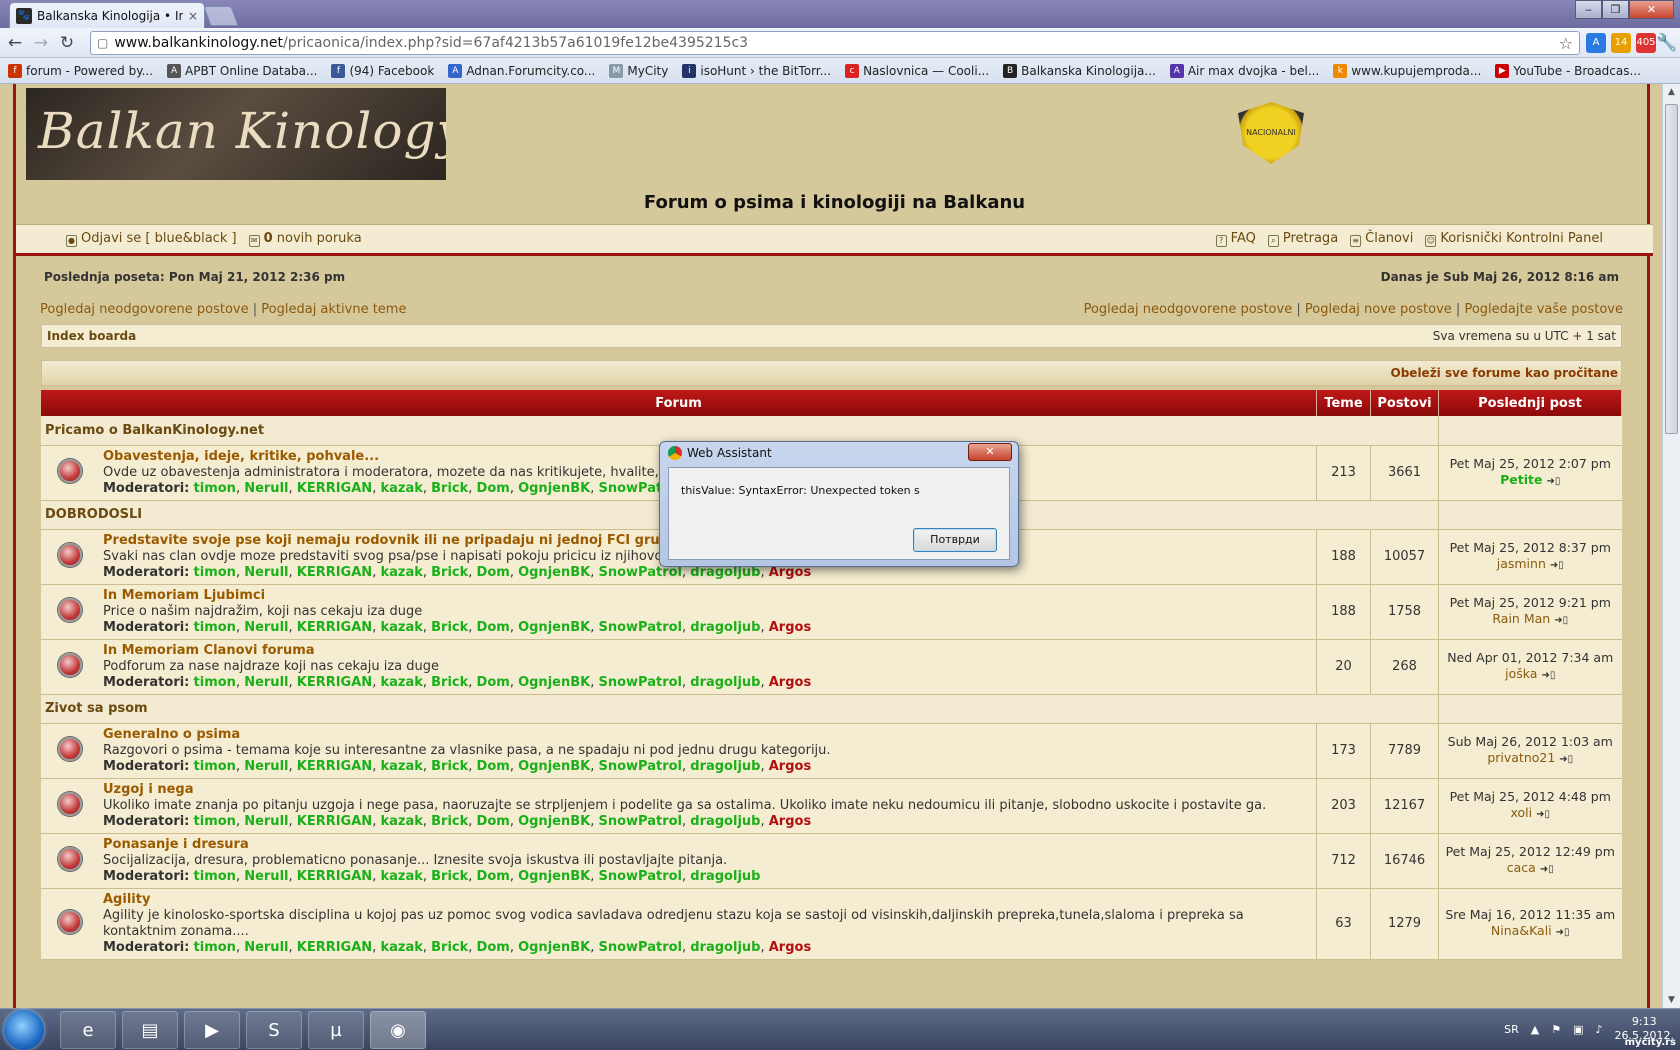 The width and height of the screenshot is (1680, 1050). What do you see at coordinates (1504, 373) in the screenshot?
I see `mark-read-link: Obeleži sve forume kao pročitane` at bounding box center [1504, 373].